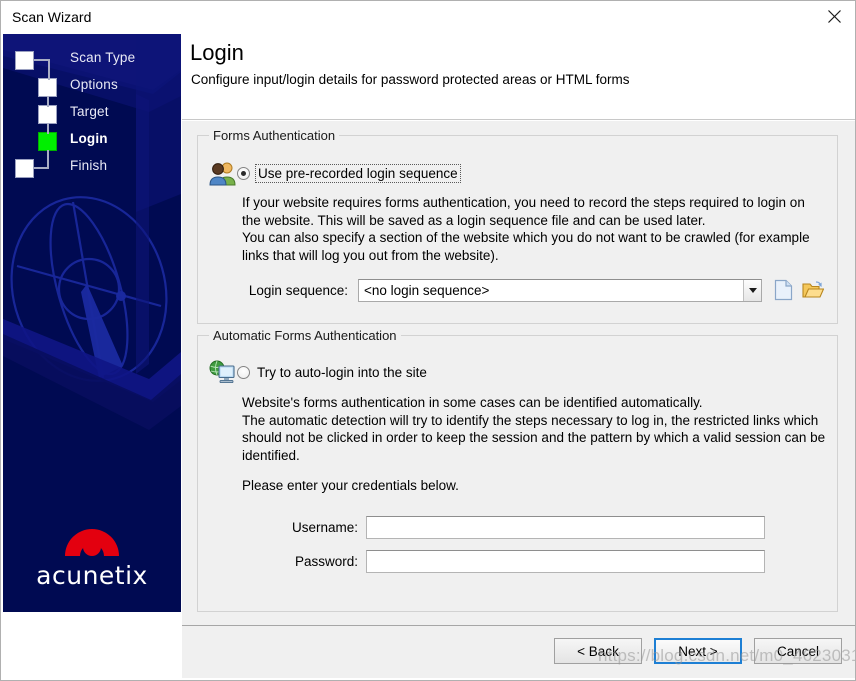 The image size is (856, 681). Describe the element at coordinates (47, 87) in the screenshot. I see `step-box-options` at that location.